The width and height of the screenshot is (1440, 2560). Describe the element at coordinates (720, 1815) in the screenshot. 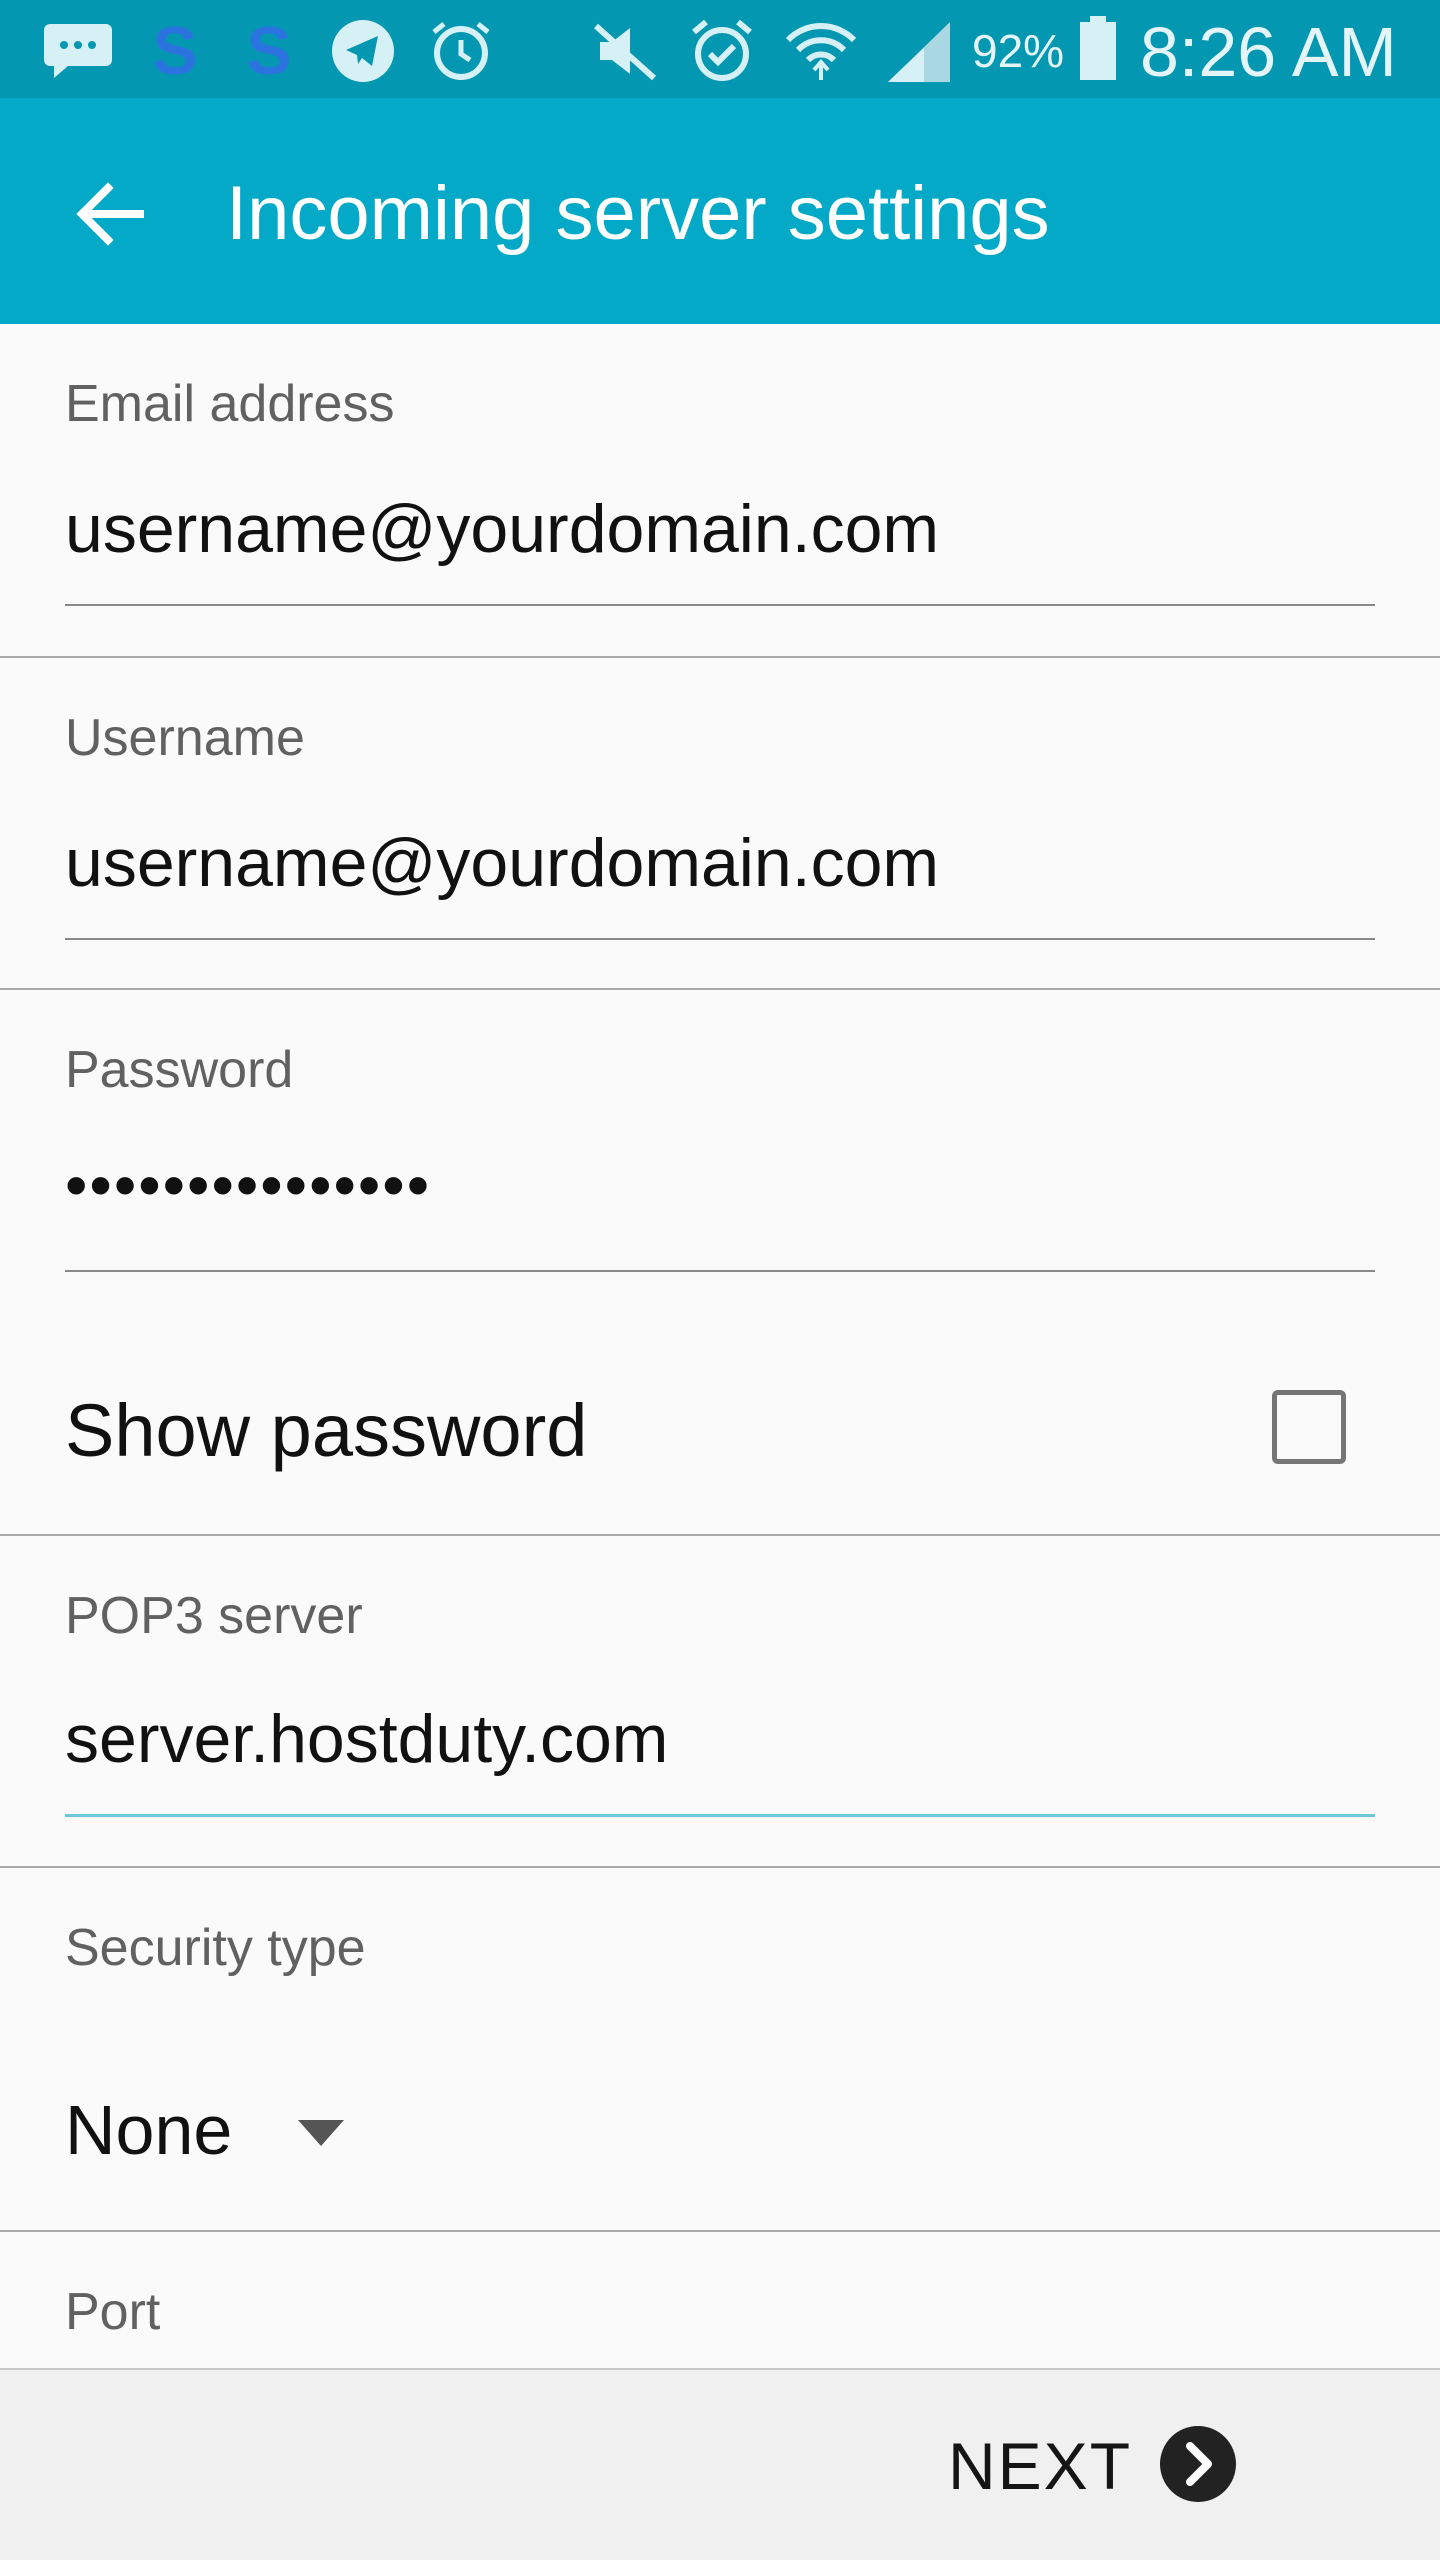

I see `pop3-server-underline` at that location.